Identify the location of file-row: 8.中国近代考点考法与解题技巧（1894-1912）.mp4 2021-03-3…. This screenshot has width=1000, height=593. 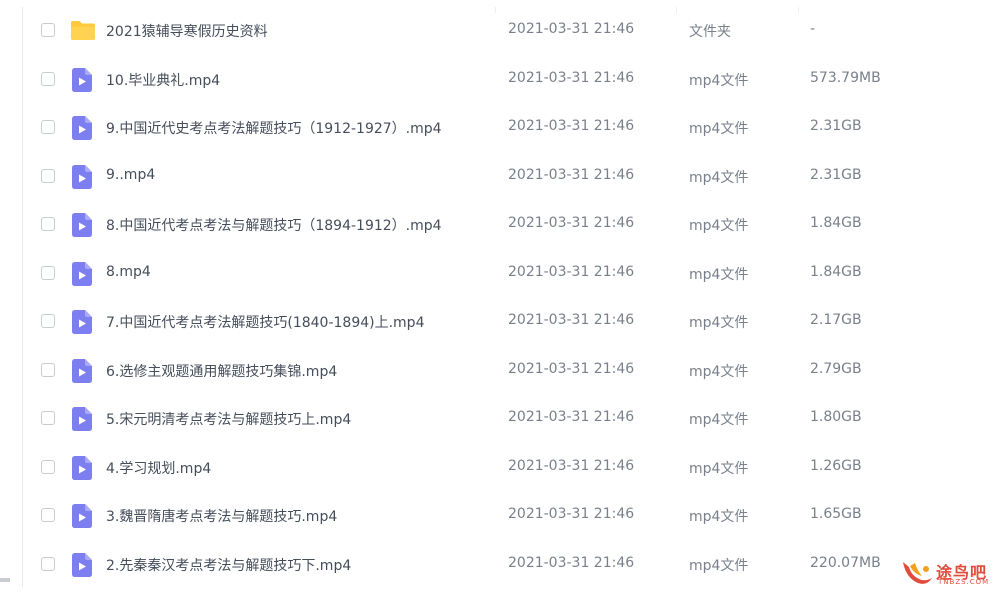
(511, 225).